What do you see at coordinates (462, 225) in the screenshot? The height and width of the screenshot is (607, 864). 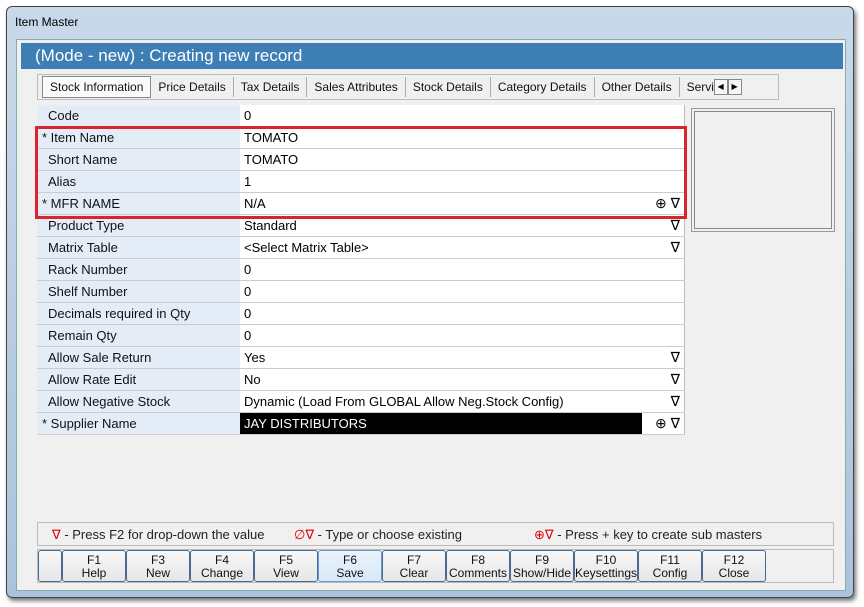 I see `field-value-input: Standard ∇` at bounding box center [462, 225].